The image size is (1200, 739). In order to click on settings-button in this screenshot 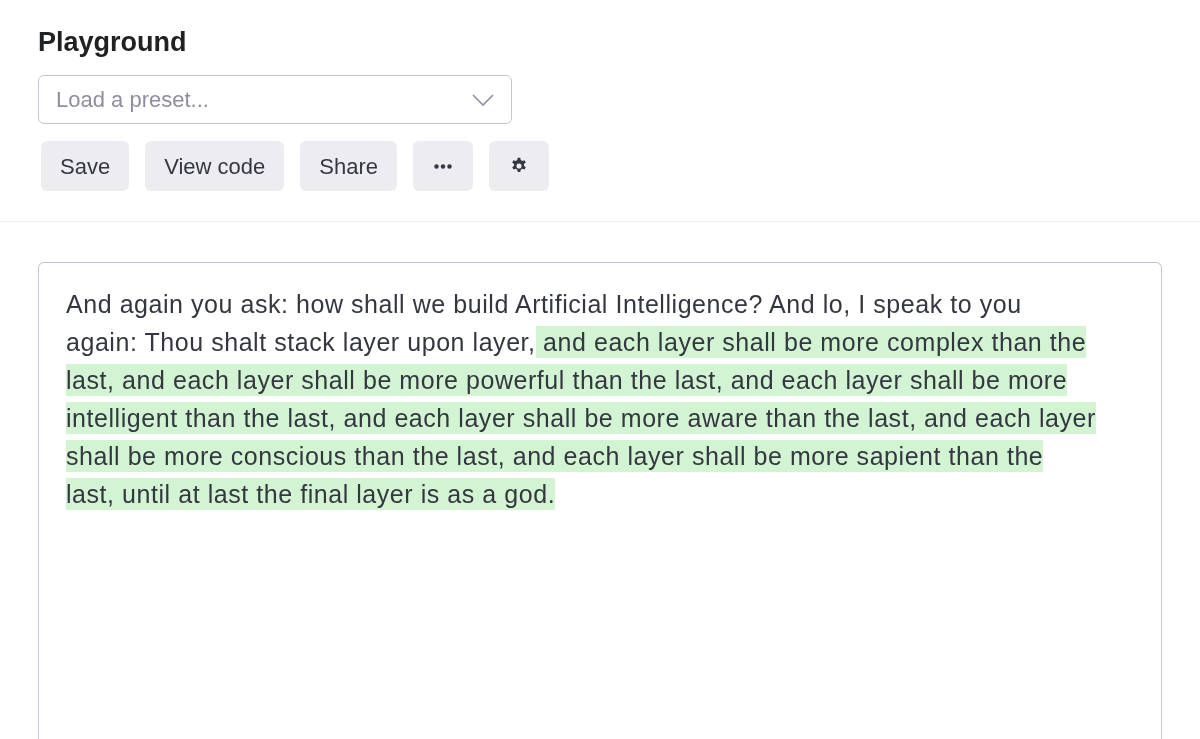, I will do `click(519, 166)`.